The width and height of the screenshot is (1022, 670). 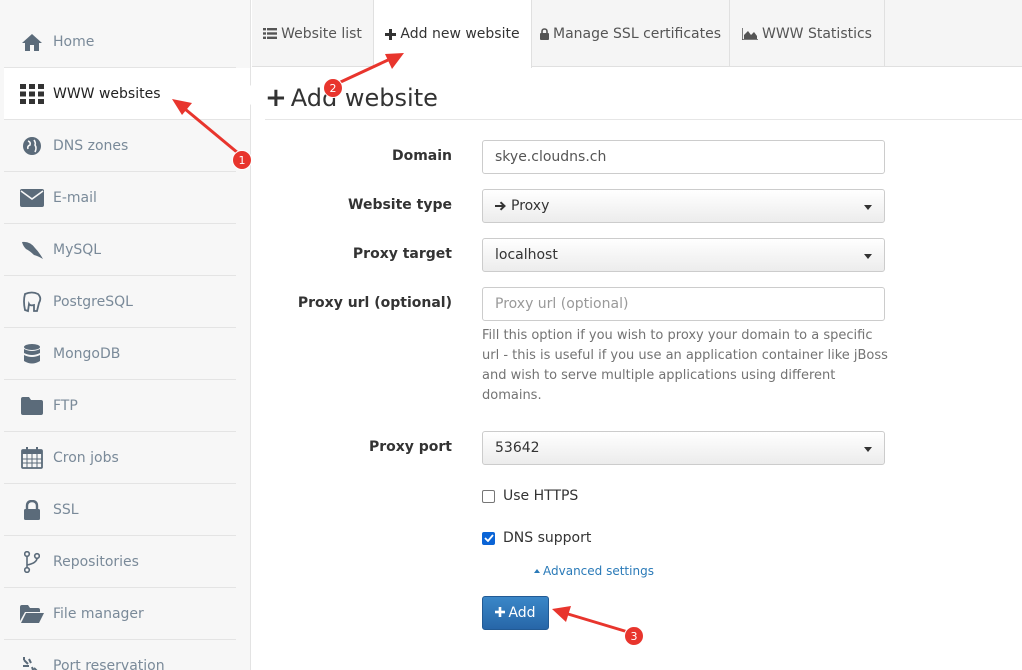 What do you see at coordinates (634, 636) in the screenshot?
I see `annotation-badge-3: 3` at bounding box center [634, 636].